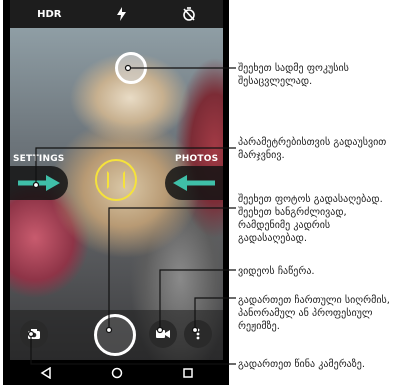 The width and height of the screenshot is (404, 387). I want to click on annotation-video: ვიდეოს ჩაწერა., so click(276, 271).